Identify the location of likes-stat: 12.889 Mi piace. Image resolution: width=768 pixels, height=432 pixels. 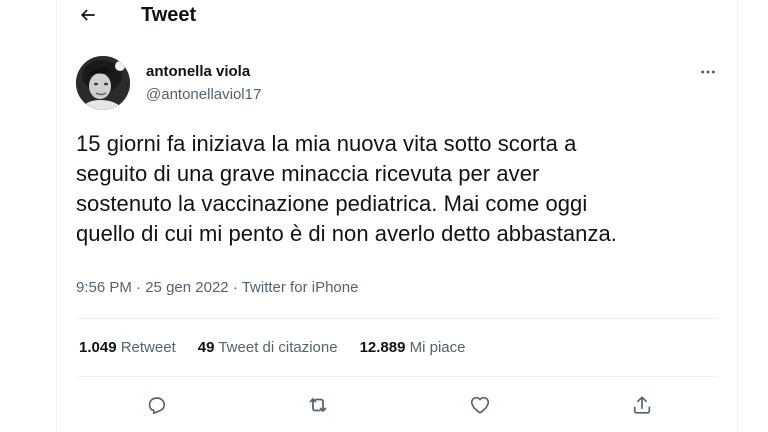
(413, 348).